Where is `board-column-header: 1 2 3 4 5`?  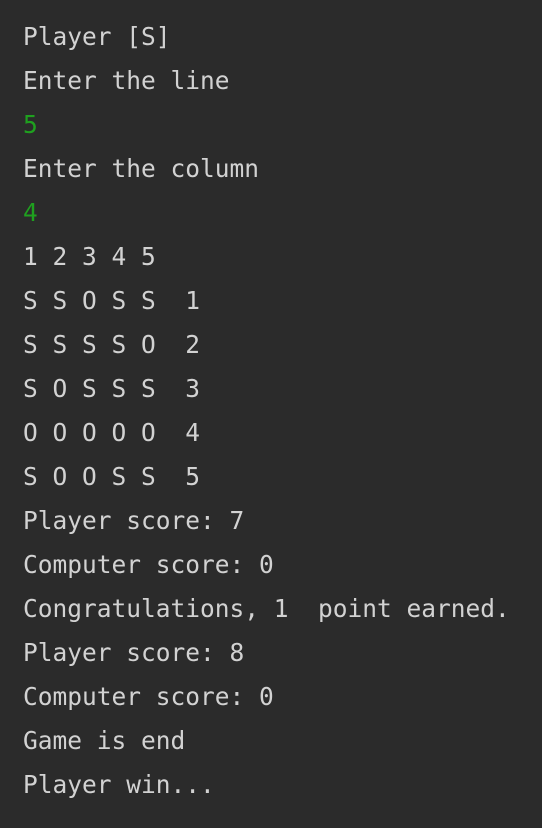
board-column-header: 1 2 3 4 5 is located at coordinates (89, 256).